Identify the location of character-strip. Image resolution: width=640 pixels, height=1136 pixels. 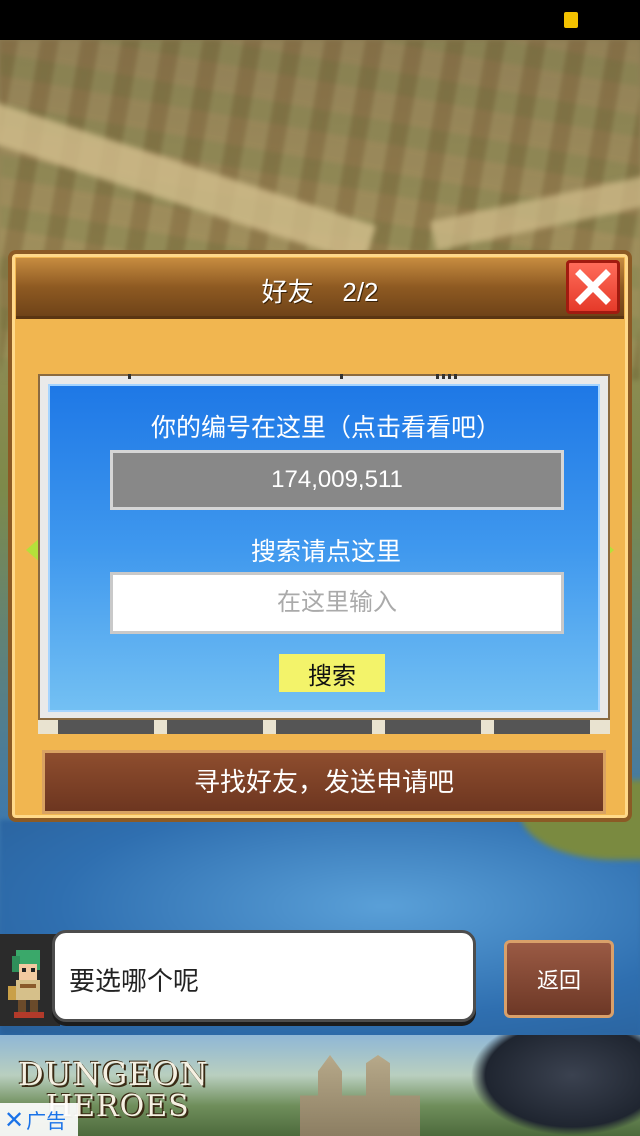
(30, 980).